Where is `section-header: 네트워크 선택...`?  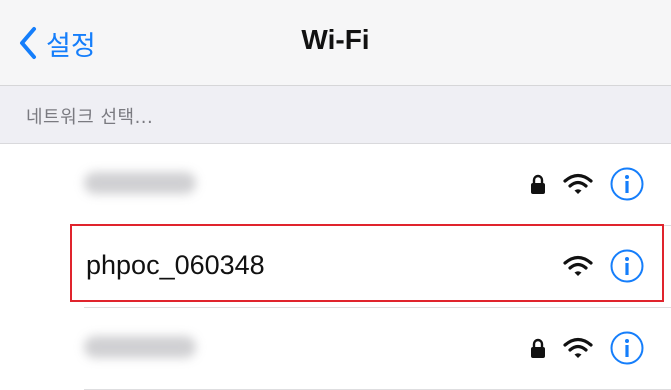 section-header: 네트워크 선택... is located at coordinates (335, 115).